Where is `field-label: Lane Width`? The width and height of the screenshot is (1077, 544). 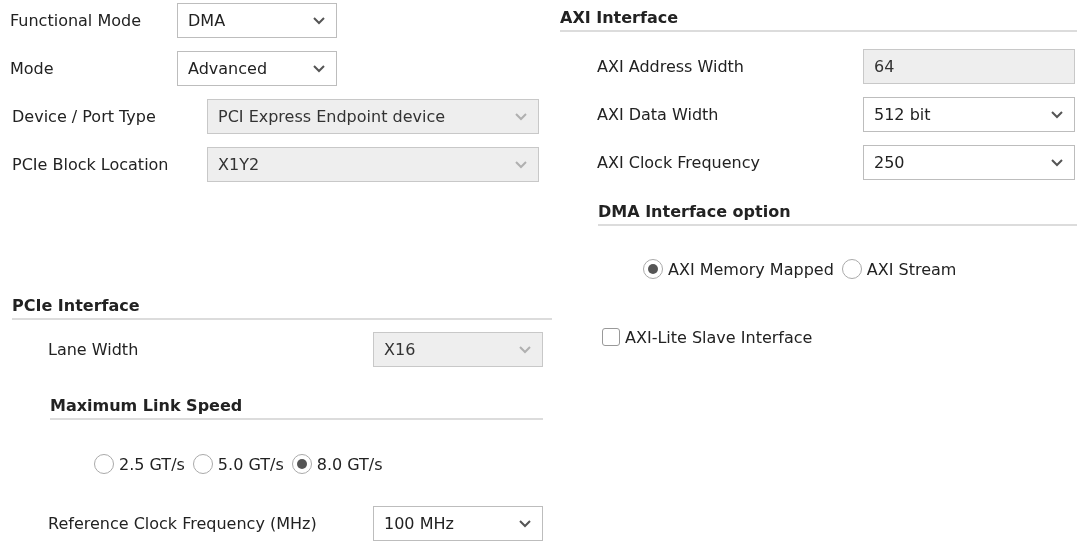
field-label: Lane Width is located at coordinates (94, 349).